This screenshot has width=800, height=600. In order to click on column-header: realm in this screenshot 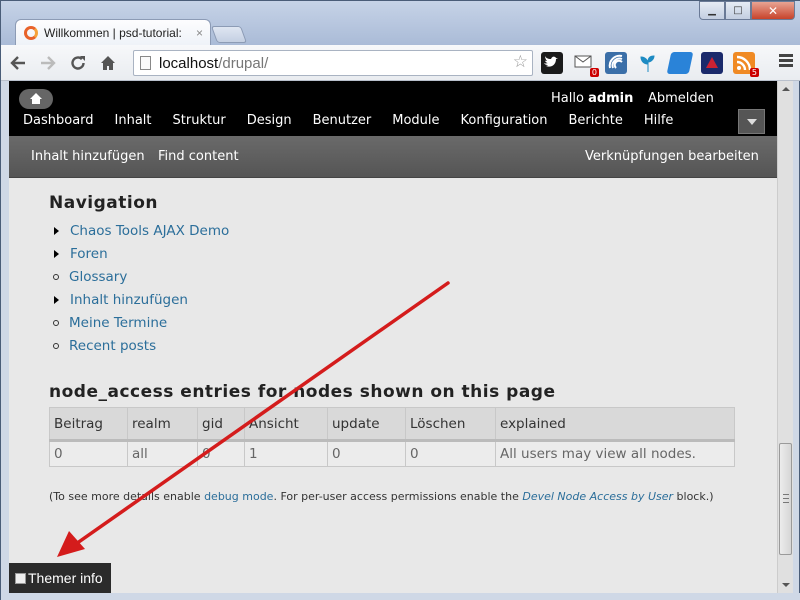, I will do `click(162, 424)`.